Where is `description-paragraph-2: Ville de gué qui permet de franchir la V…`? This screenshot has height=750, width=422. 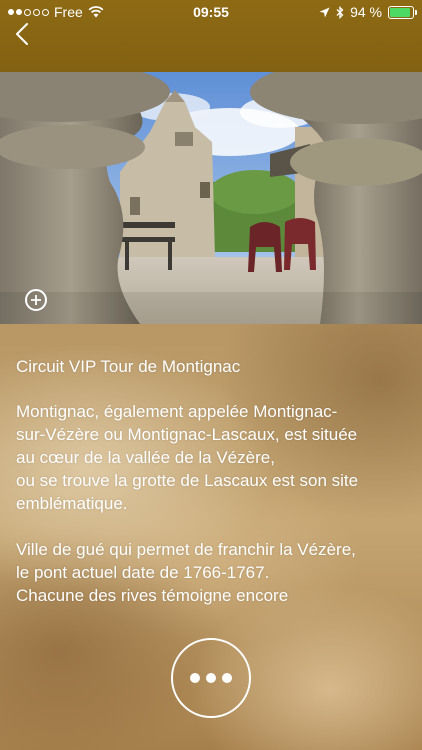 description-paragraph-2: Ville de gué qui permet de franchir la V… is located at coordinates (186, 572).